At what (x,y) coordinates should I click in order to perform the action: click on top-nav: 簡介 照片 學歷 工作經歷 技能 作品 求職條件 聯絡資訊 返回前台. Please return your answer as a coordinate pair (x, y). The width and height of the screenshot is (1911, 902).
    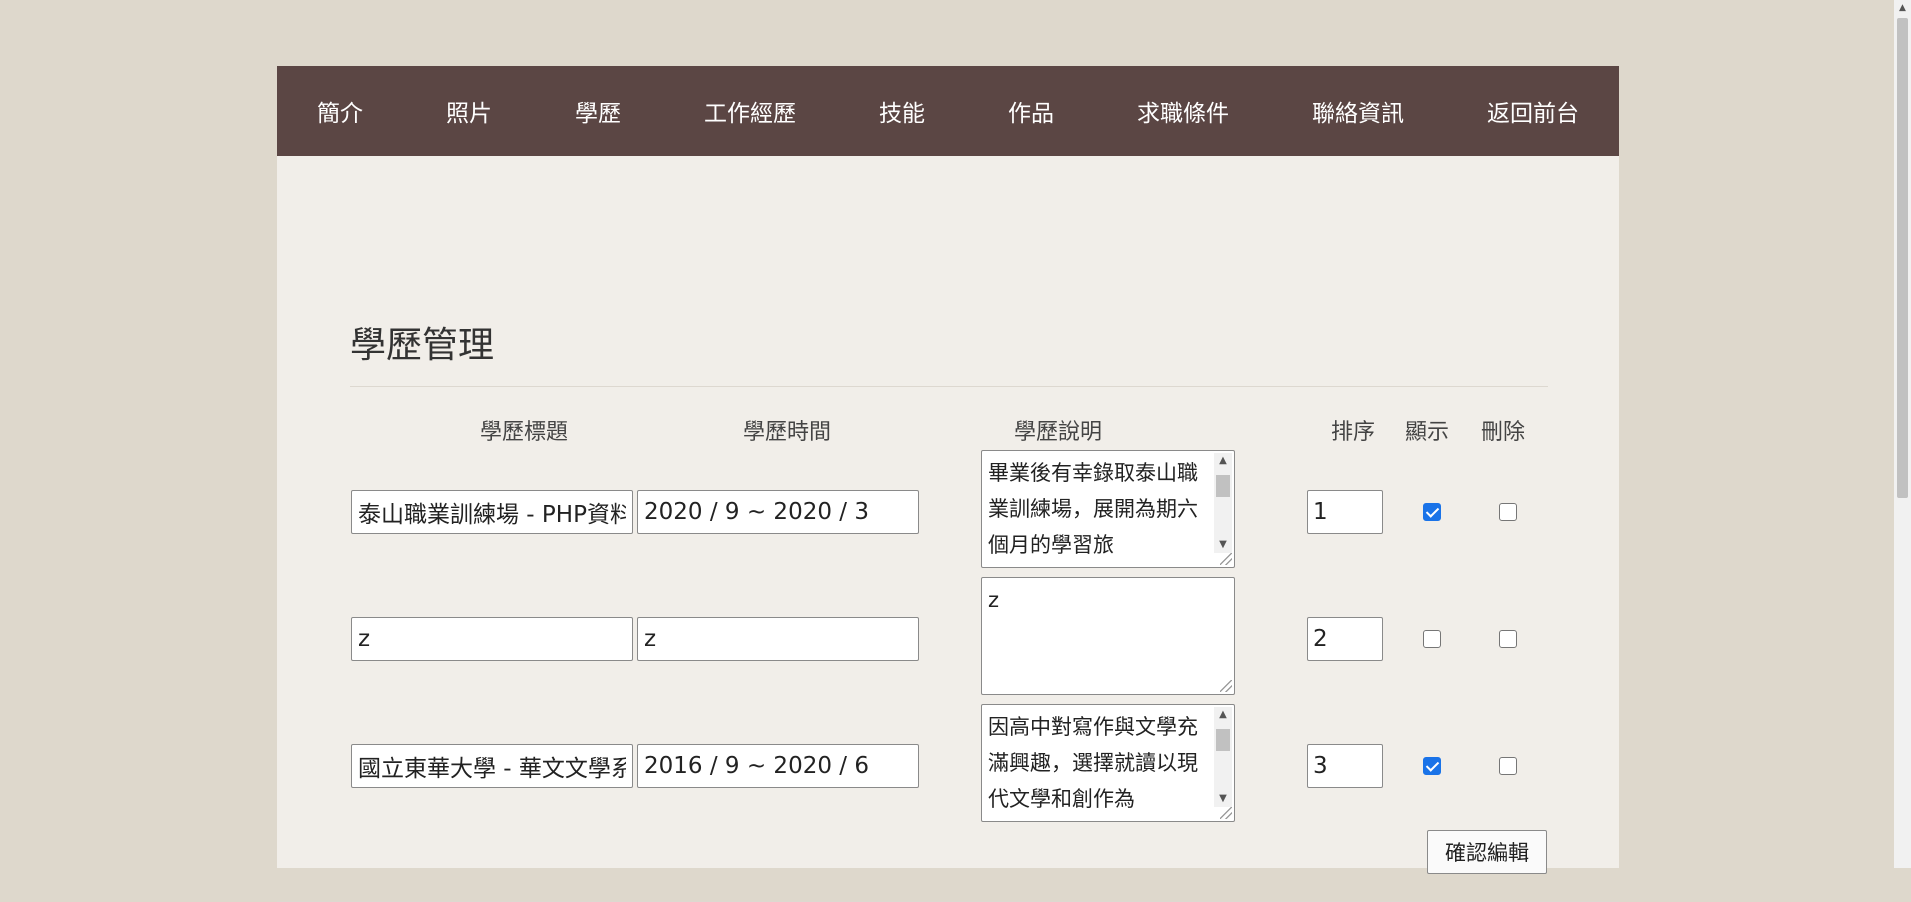
    Looking at the image, I should click on (948, 111).